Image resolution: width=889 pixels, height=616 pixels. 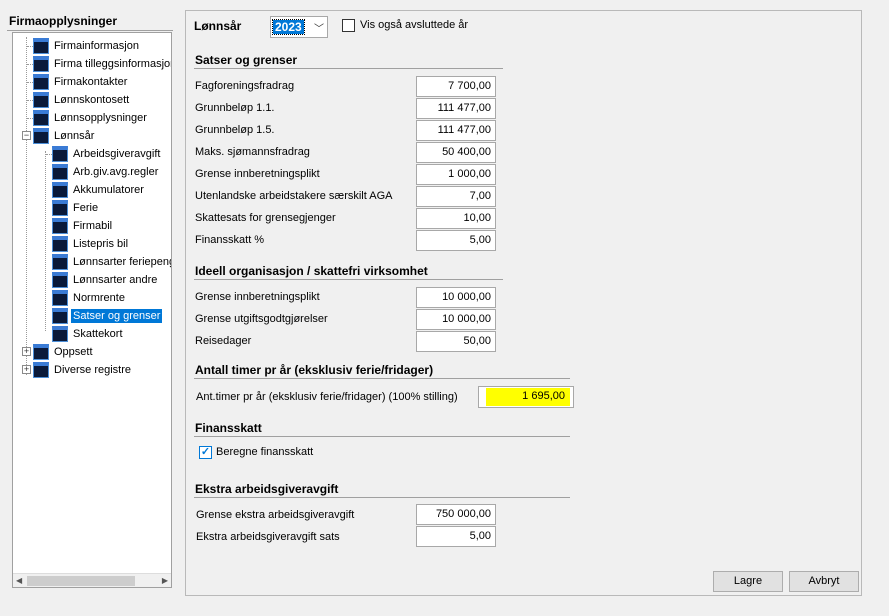 What do you see at coordinates (73, 352) in the screenshot?
I see `tree-item-label: Oppsett` at bounding box center [73, 352].